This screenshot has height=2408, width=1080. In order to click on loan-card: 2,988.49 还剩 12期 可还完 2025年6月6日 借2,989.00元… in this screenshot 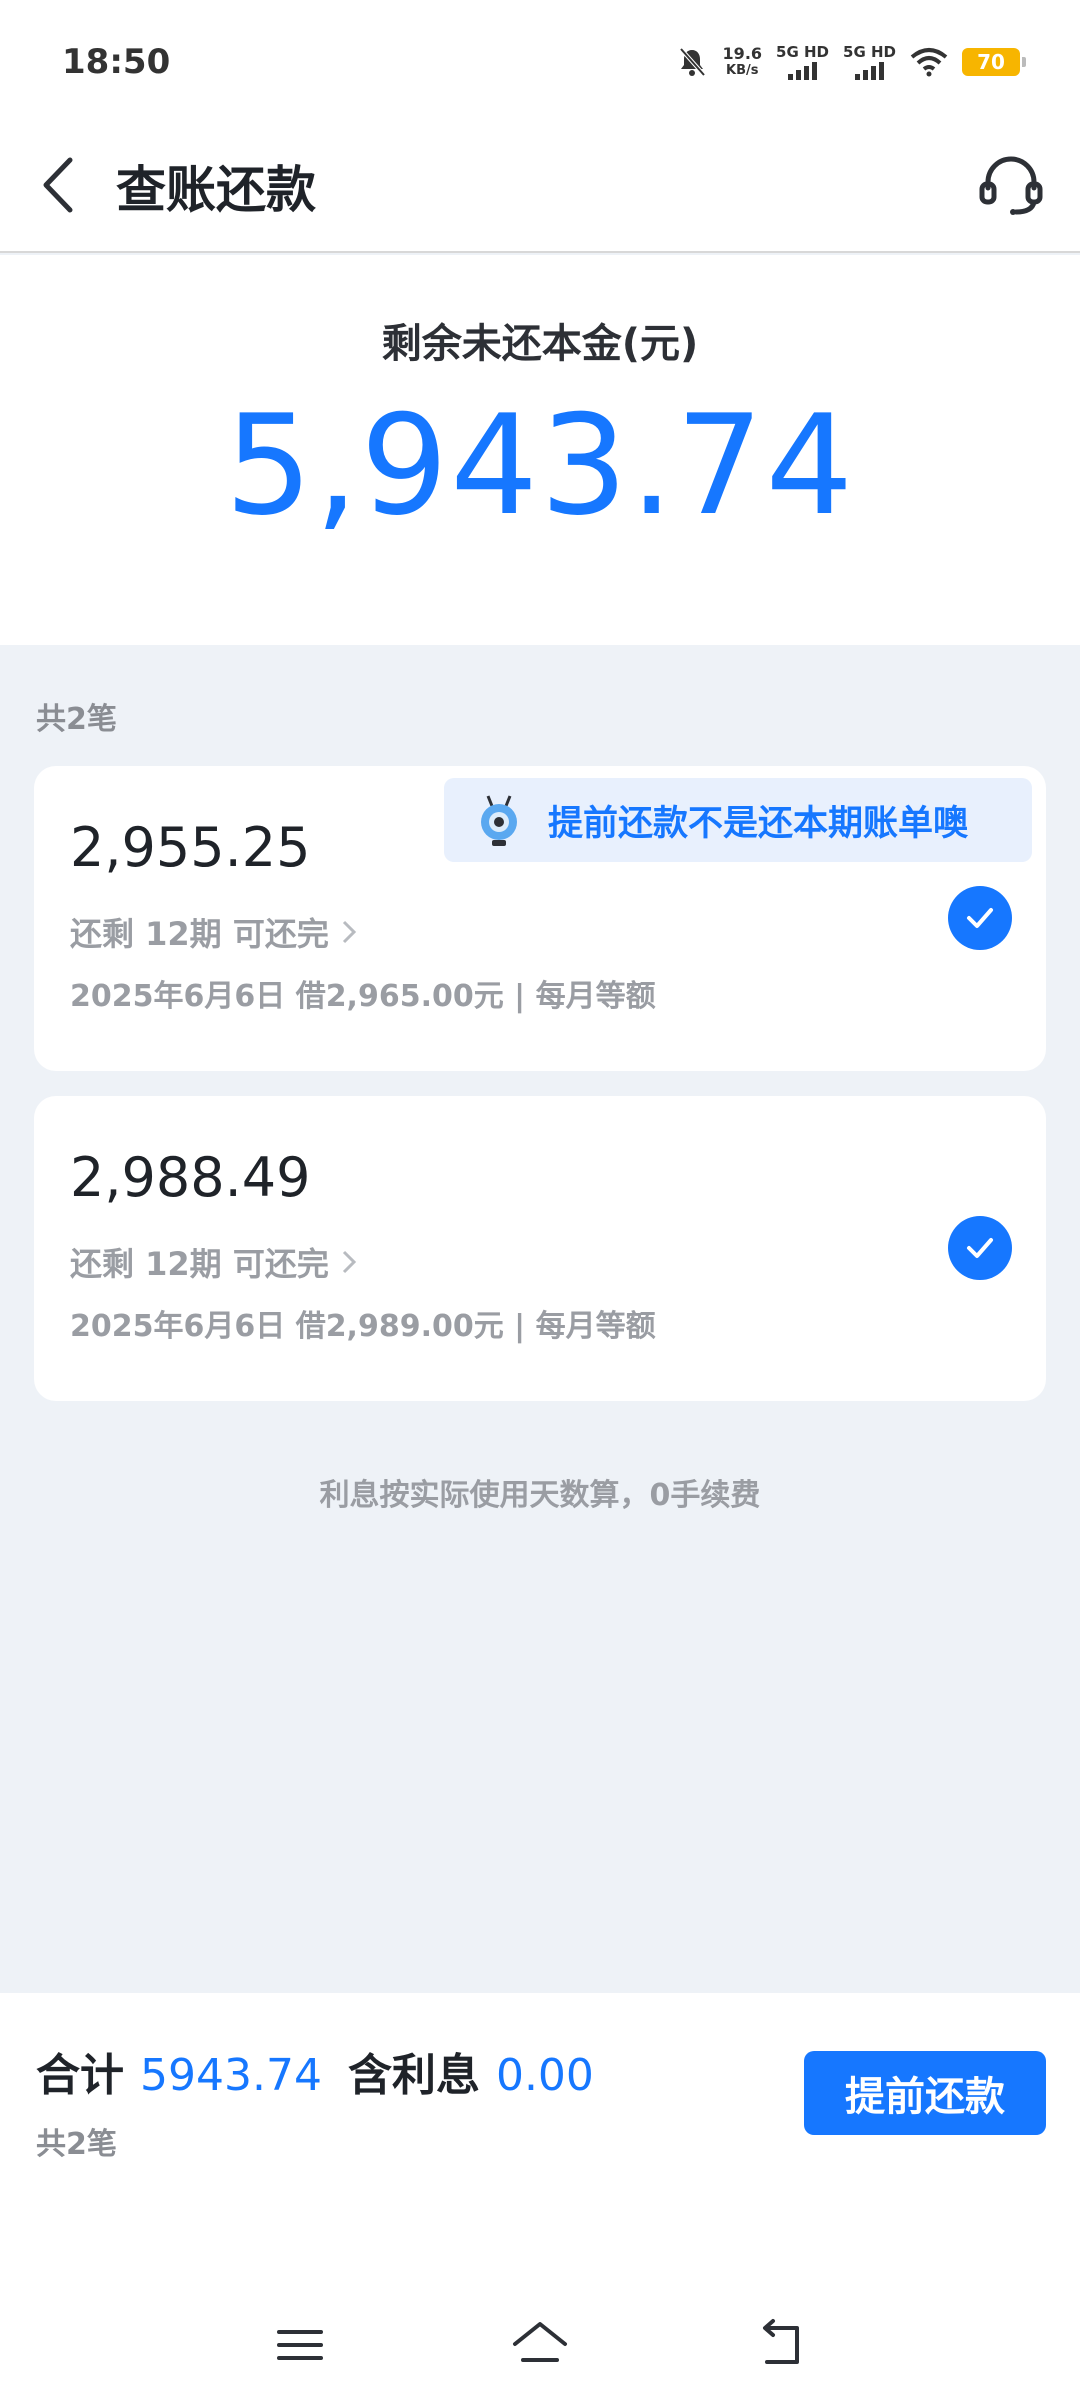, I will do `click(540, 1248)`.